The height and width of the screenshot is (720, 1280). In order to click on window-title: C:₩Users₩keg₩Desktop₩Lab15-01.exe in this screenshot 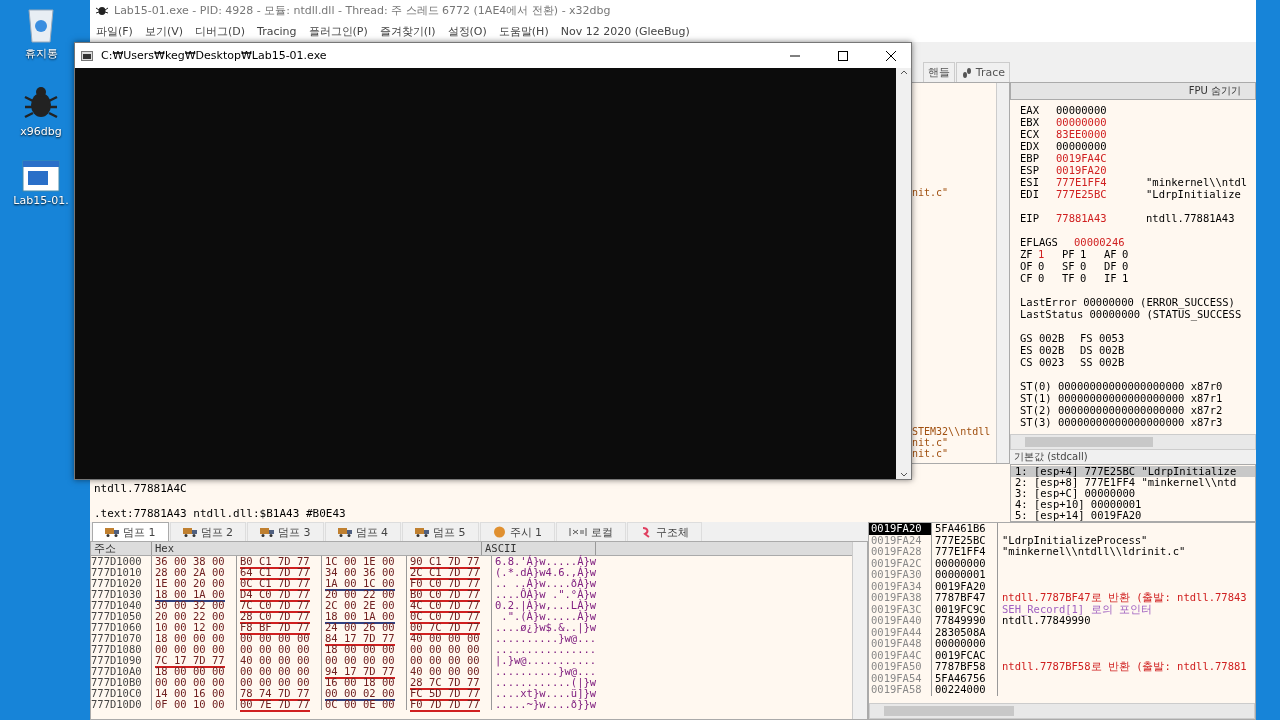, I will do `click(214, 55)`.